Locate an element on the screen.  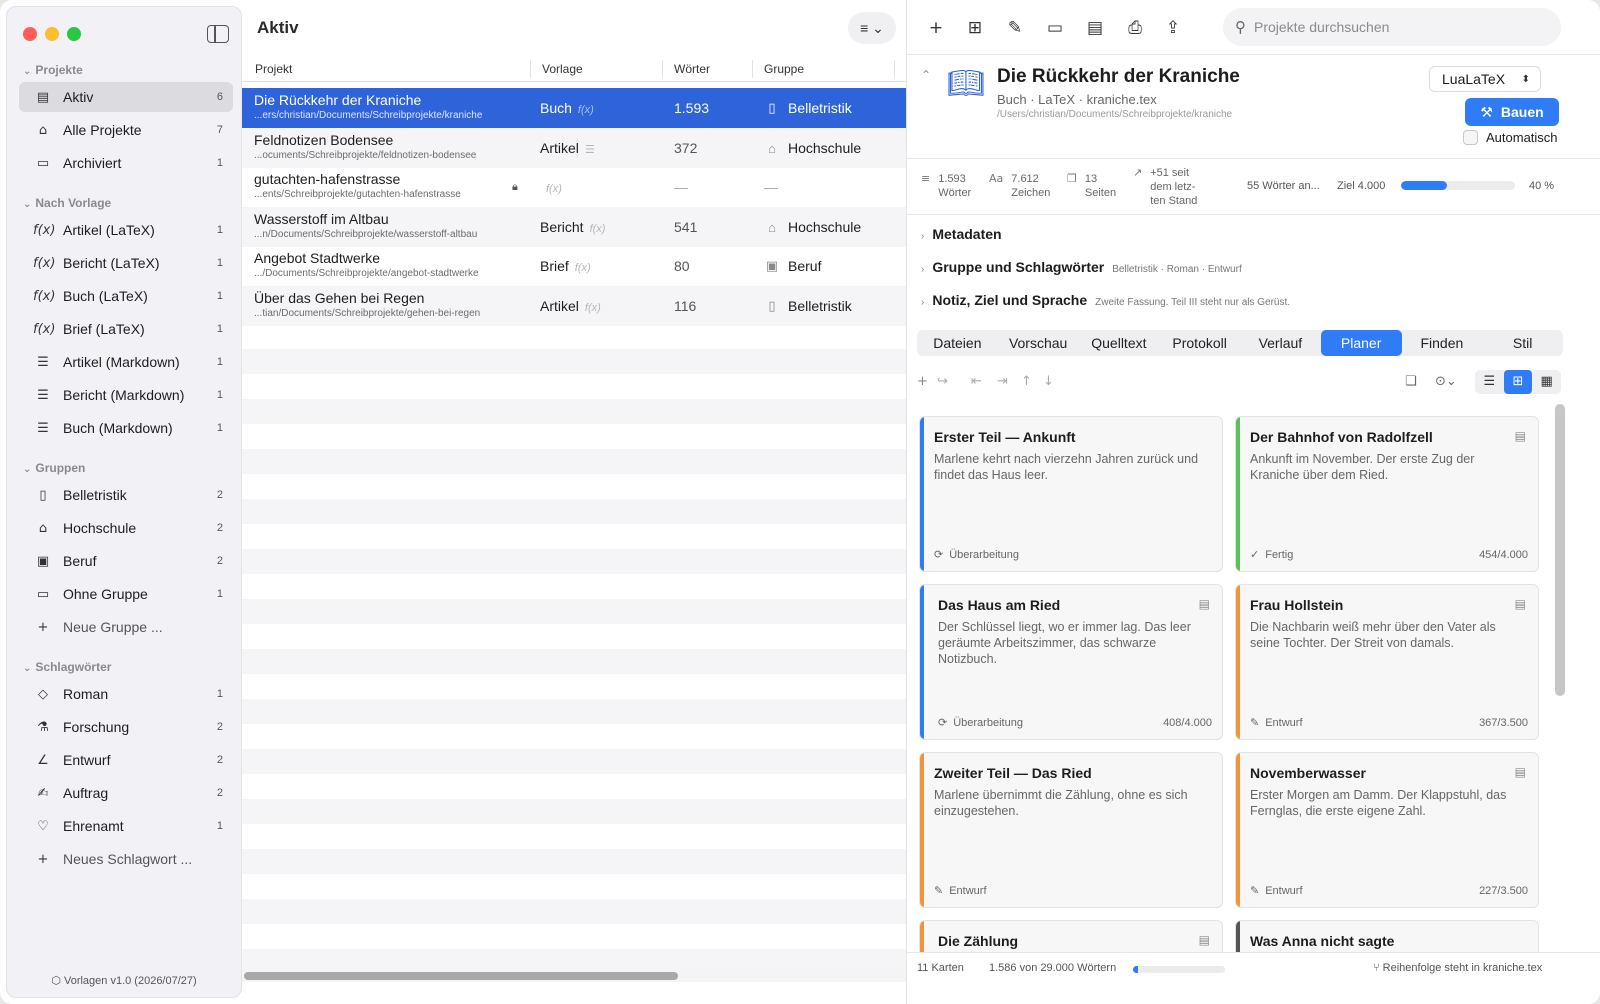
auto-build-checkbox: Automatisch is located at coordinates (1510, 137).